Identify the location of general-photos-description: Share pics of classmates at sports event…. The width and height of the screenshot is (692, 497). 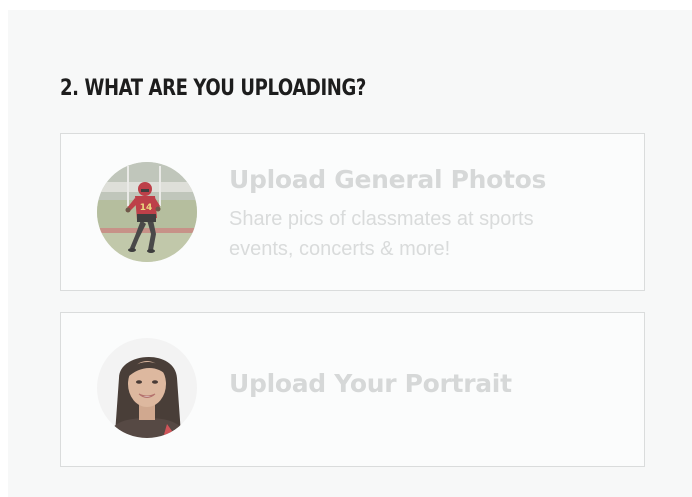
(381, 234).